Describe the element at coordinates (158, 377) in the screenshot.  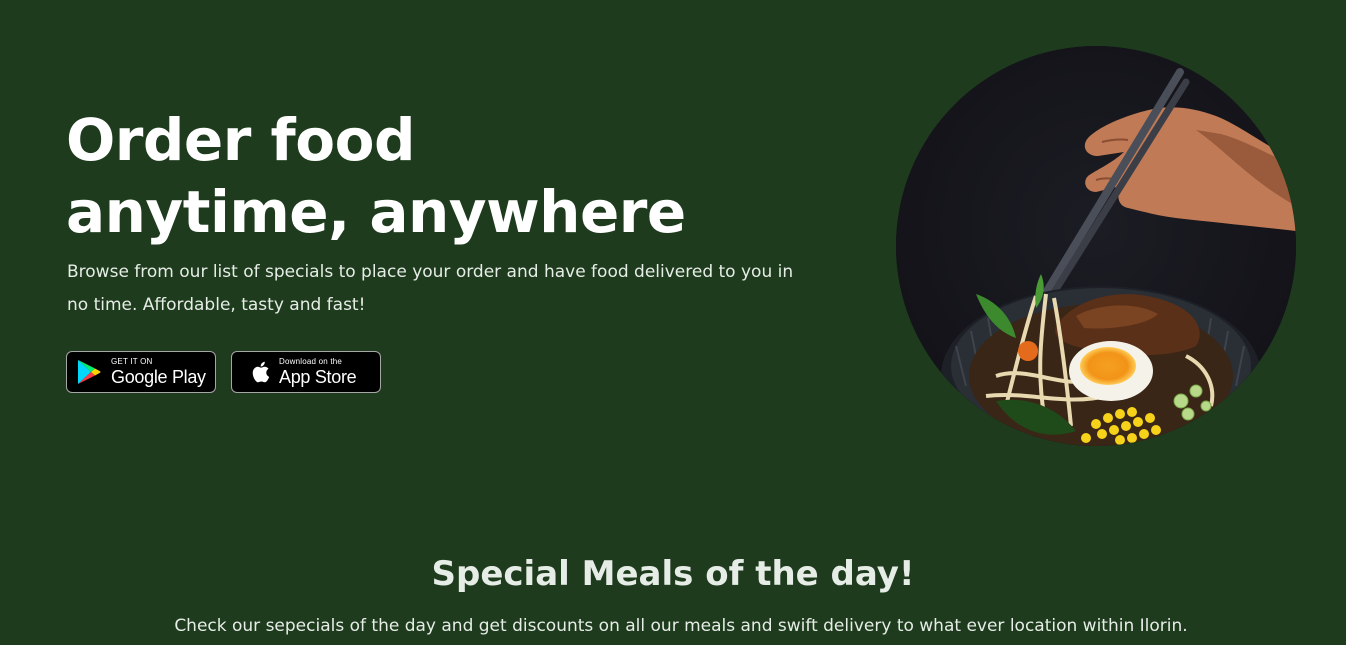
I see `google-play-label: Google Play` at that location.